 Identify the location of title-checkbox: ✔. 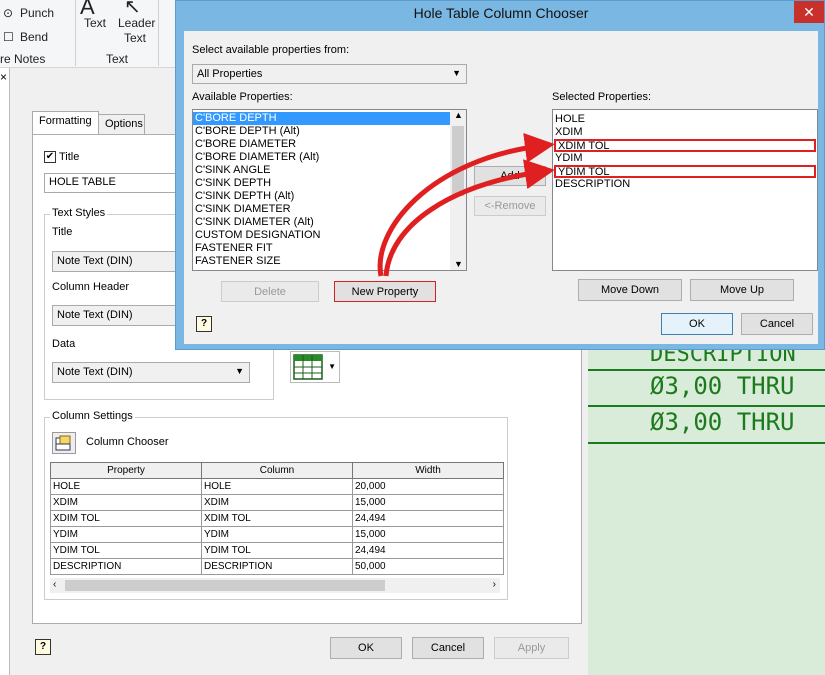
(50, 157).